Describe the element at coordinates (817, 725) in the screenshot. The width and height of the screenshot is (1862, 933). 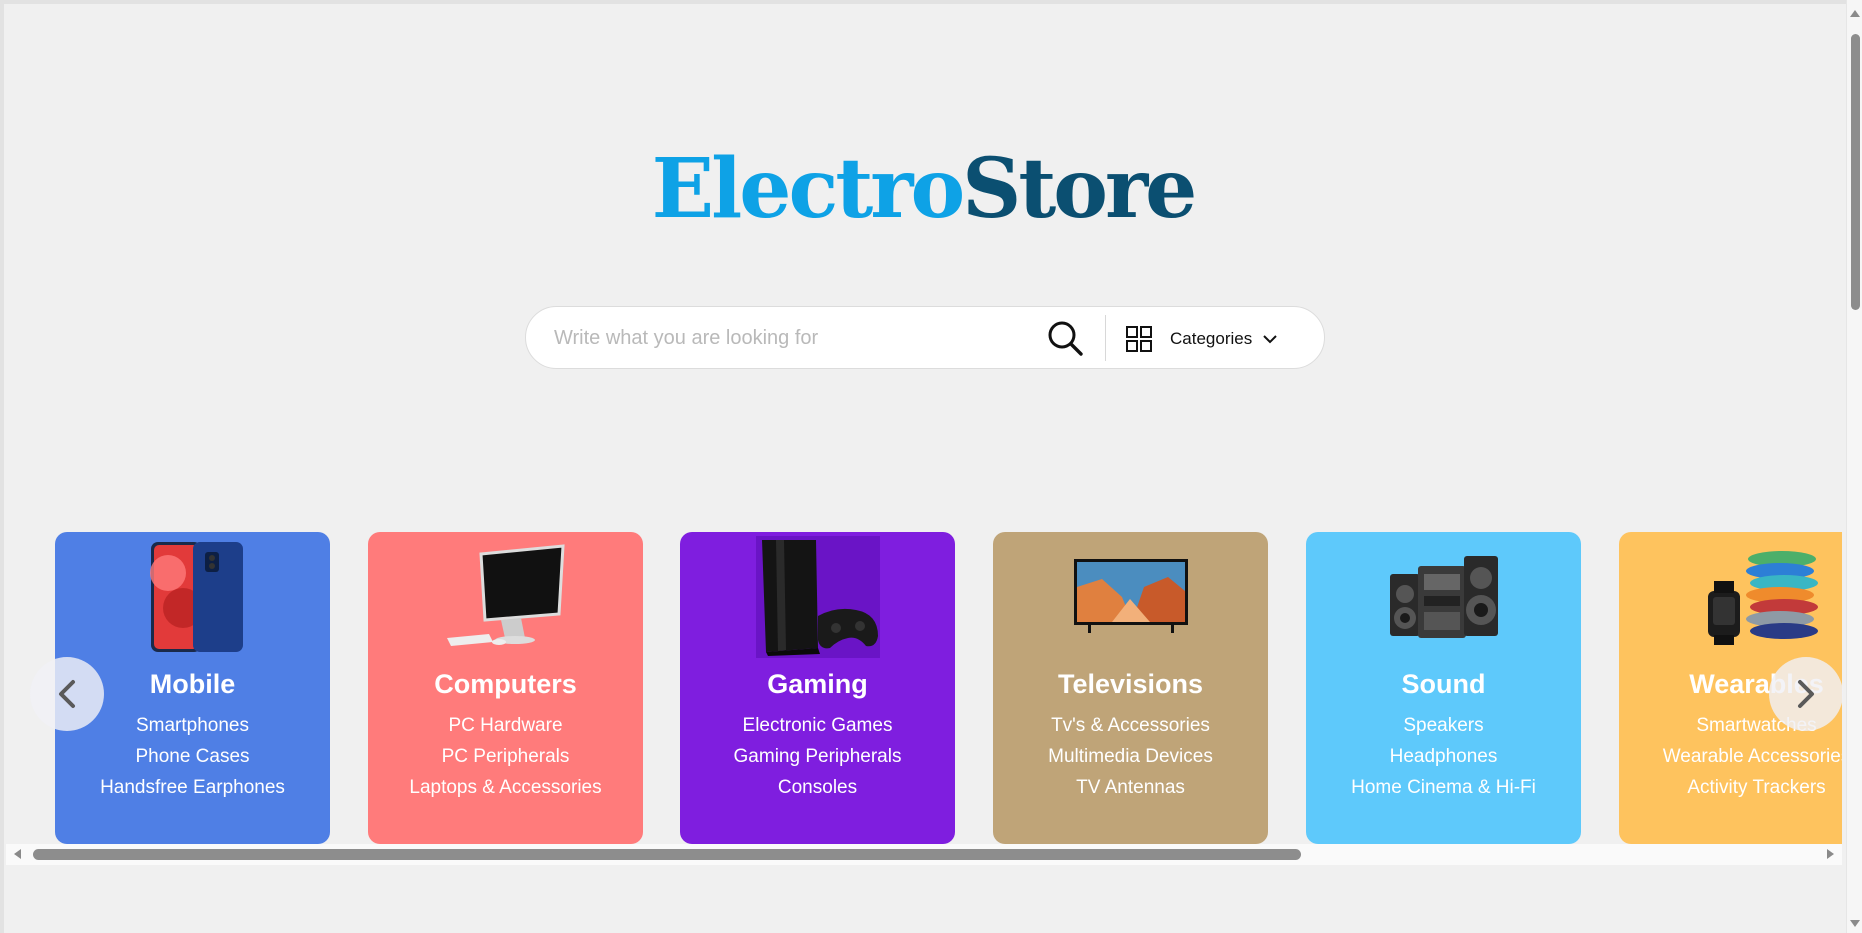
I see `category-link: Electronic Games` at that location.